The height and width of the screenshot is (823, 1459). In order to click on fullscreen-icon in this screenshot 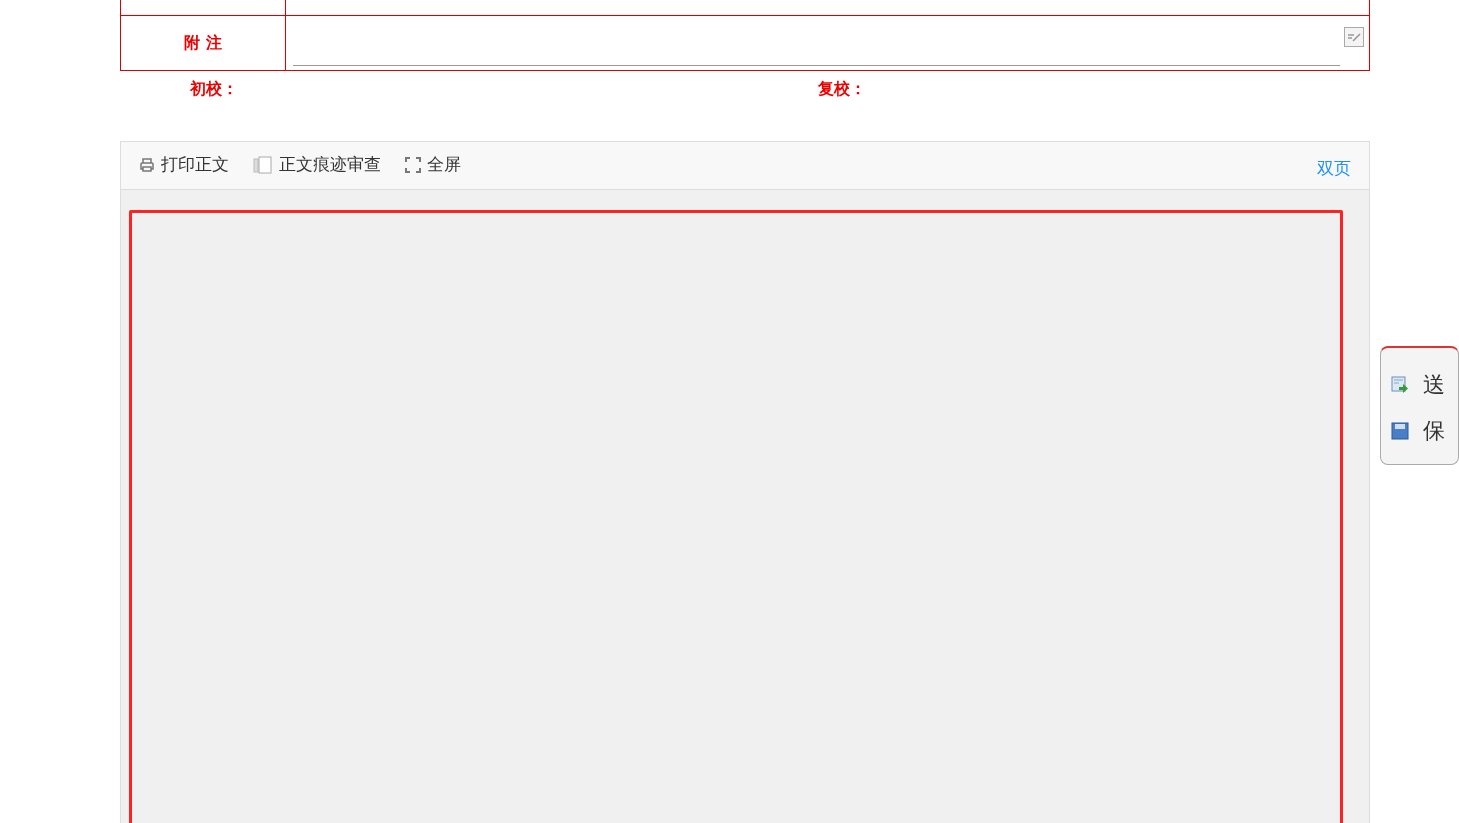, I will do `click(413, 165)`.